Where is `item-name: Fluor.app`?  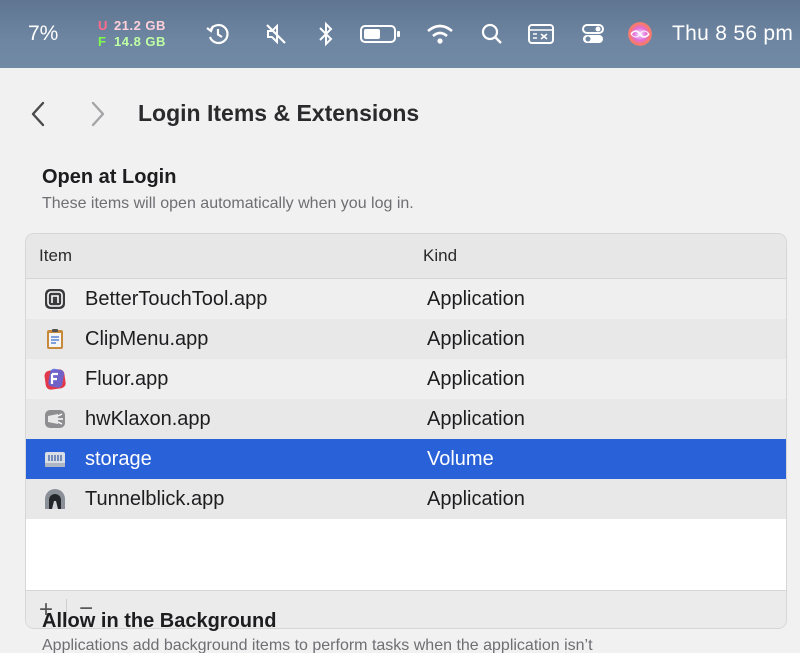
item-name: Fluor.app is located at coordinates (127, 379).